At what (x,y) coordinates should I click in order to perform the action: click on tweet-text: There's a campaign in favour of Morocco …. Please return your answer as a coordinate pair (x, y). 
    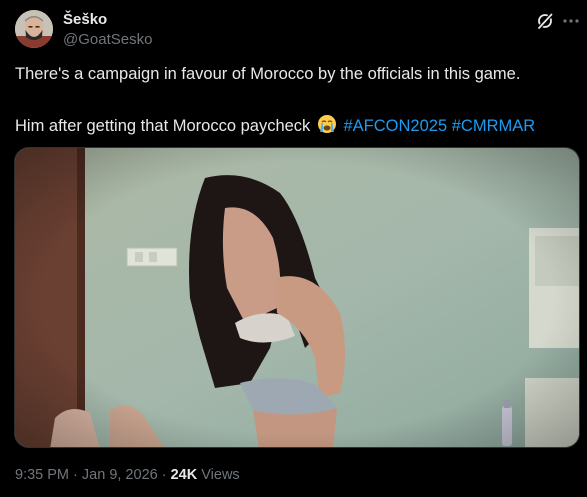
    Looking at the image, I should click on (295, 100).